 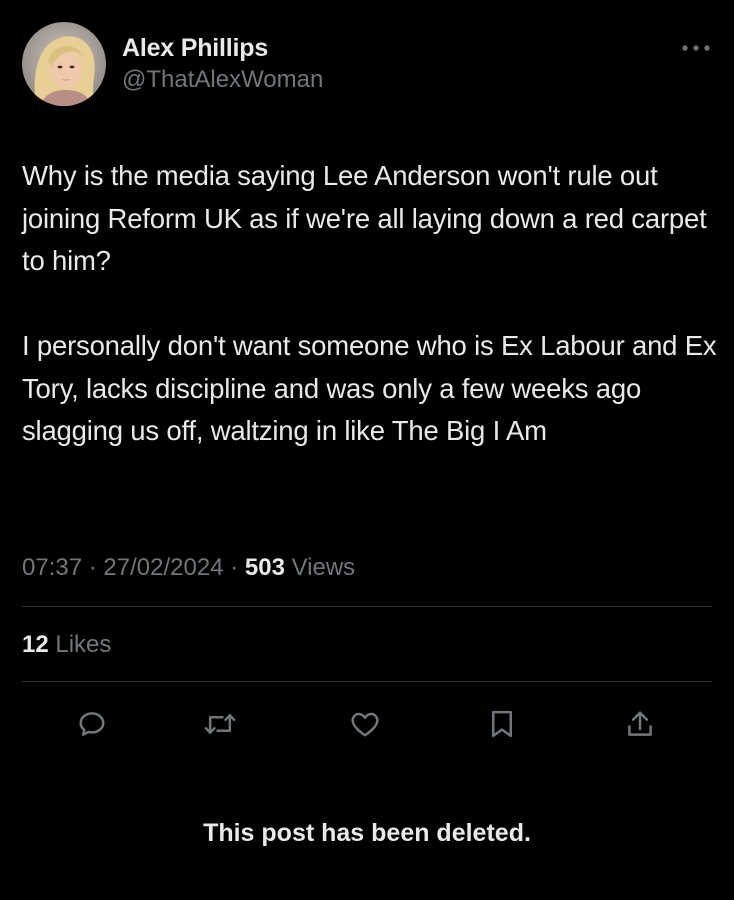 What do you see at coordinates (163, 567) in the screenshot?
I see `post-date: 27/02/2024` at bounding box center [163, 567].